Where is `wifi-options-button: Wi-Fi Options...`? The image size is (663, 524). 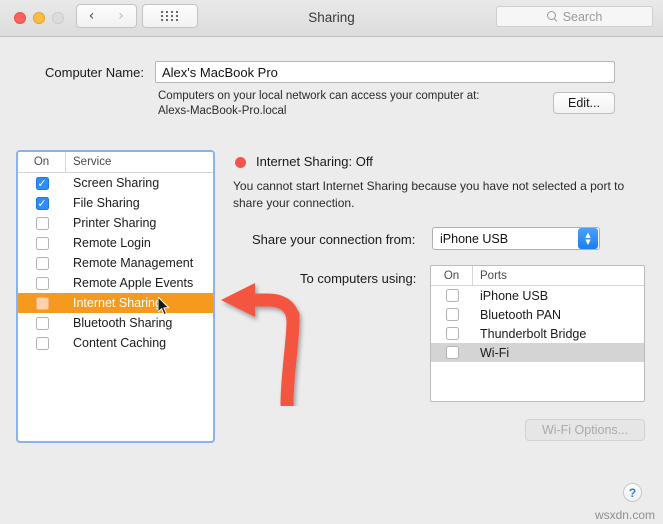 wifi-options-button: Wi-Fi Options... is located at coordinates (585, 430).